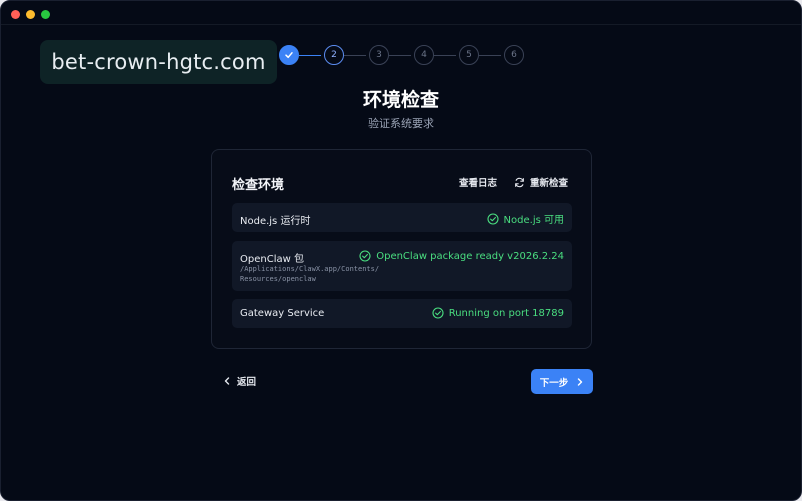 The height and width of the screenshot is (501, 802). Describe the element at coordinates (272, 259) in the screenshot. I see `check-label: OpenClaw 包` at that location.